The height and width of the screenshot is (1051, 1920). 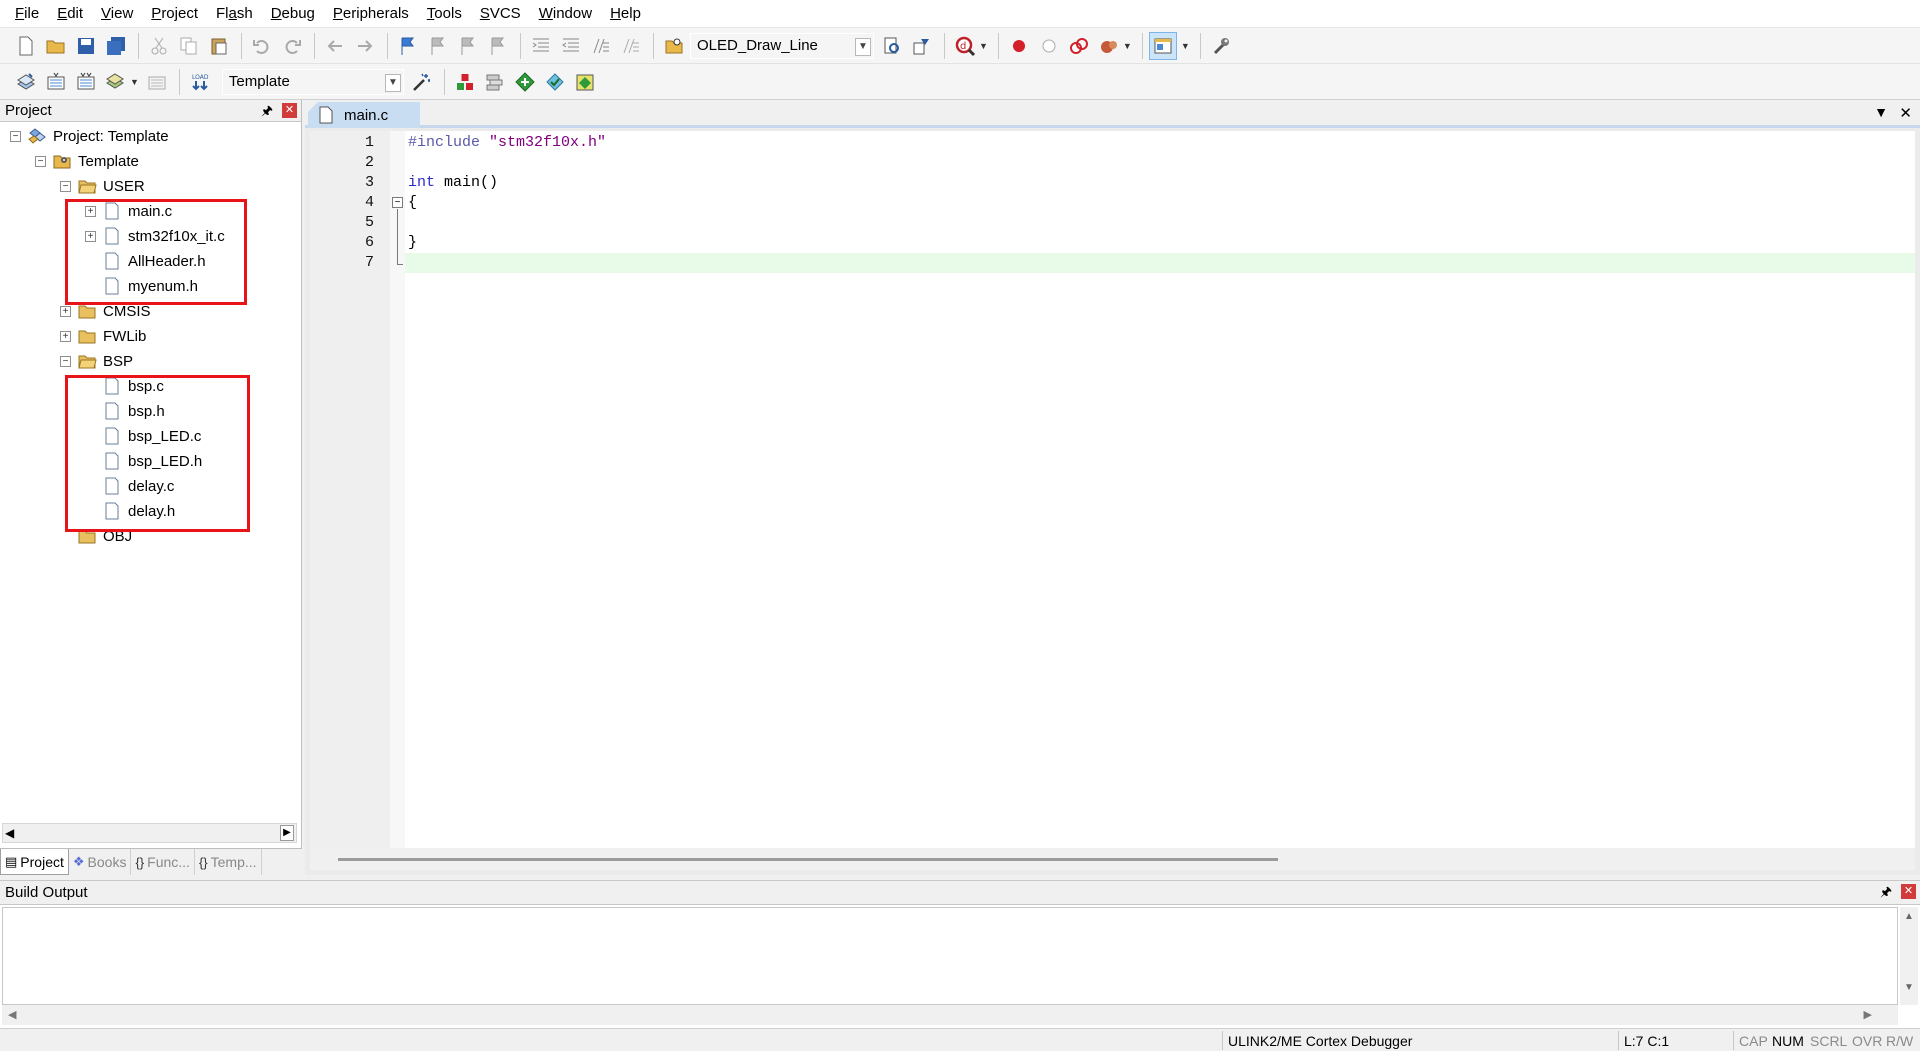 I want to click on tree-node-label: BSP, so click(x=118, y=361).